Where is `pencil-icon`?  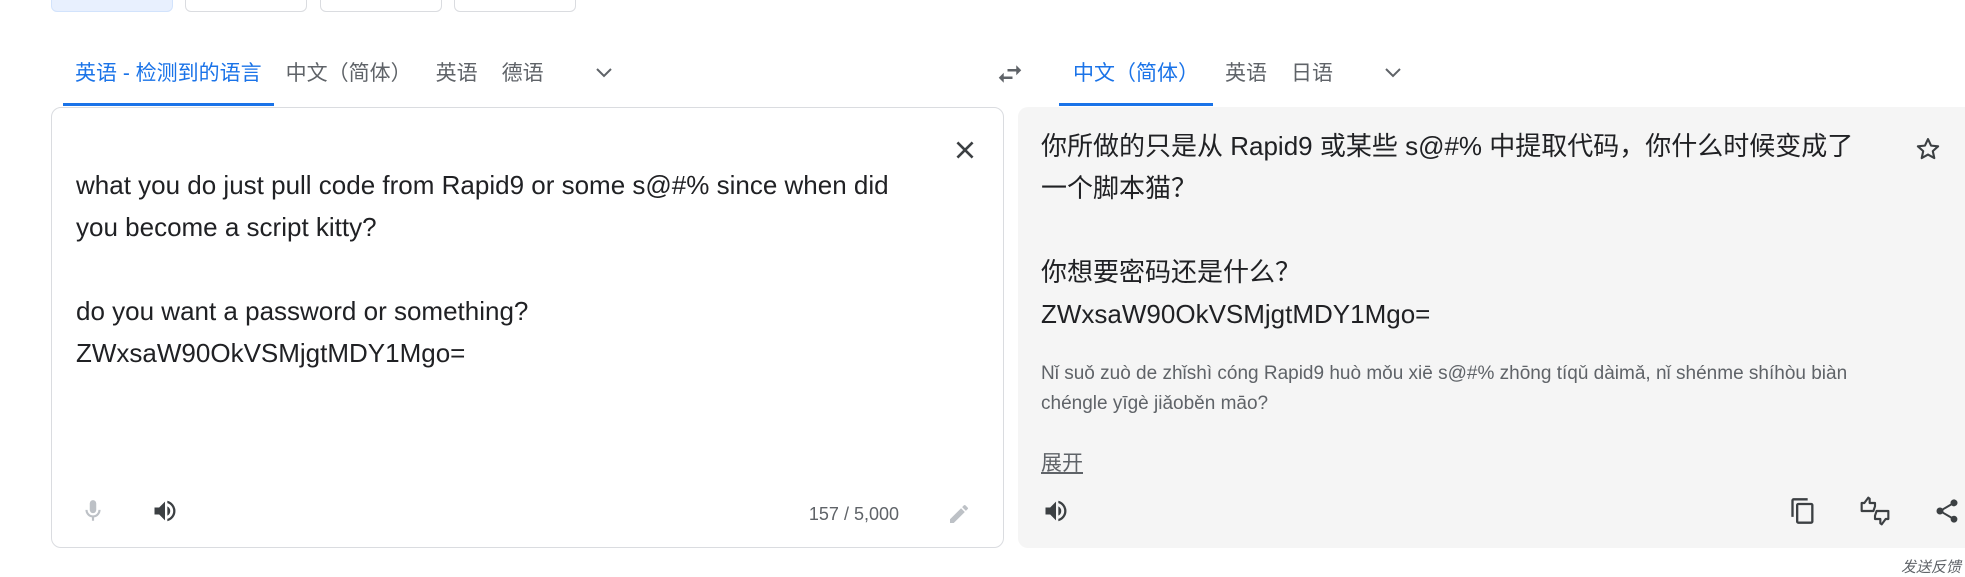 pencil-icon is located at coordinates (959, 513).